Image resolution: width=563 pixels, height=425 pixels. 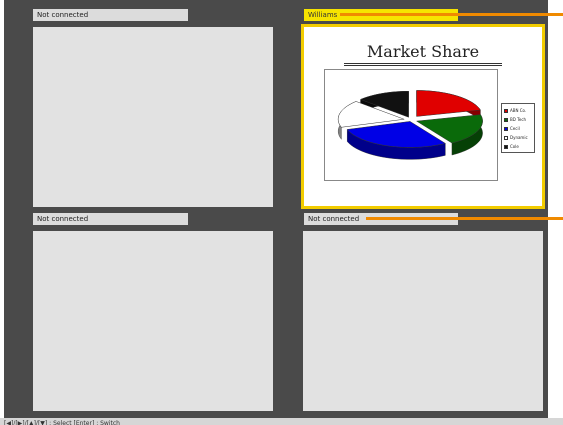 I want to click on chart-area, so click(x=411, y=125).